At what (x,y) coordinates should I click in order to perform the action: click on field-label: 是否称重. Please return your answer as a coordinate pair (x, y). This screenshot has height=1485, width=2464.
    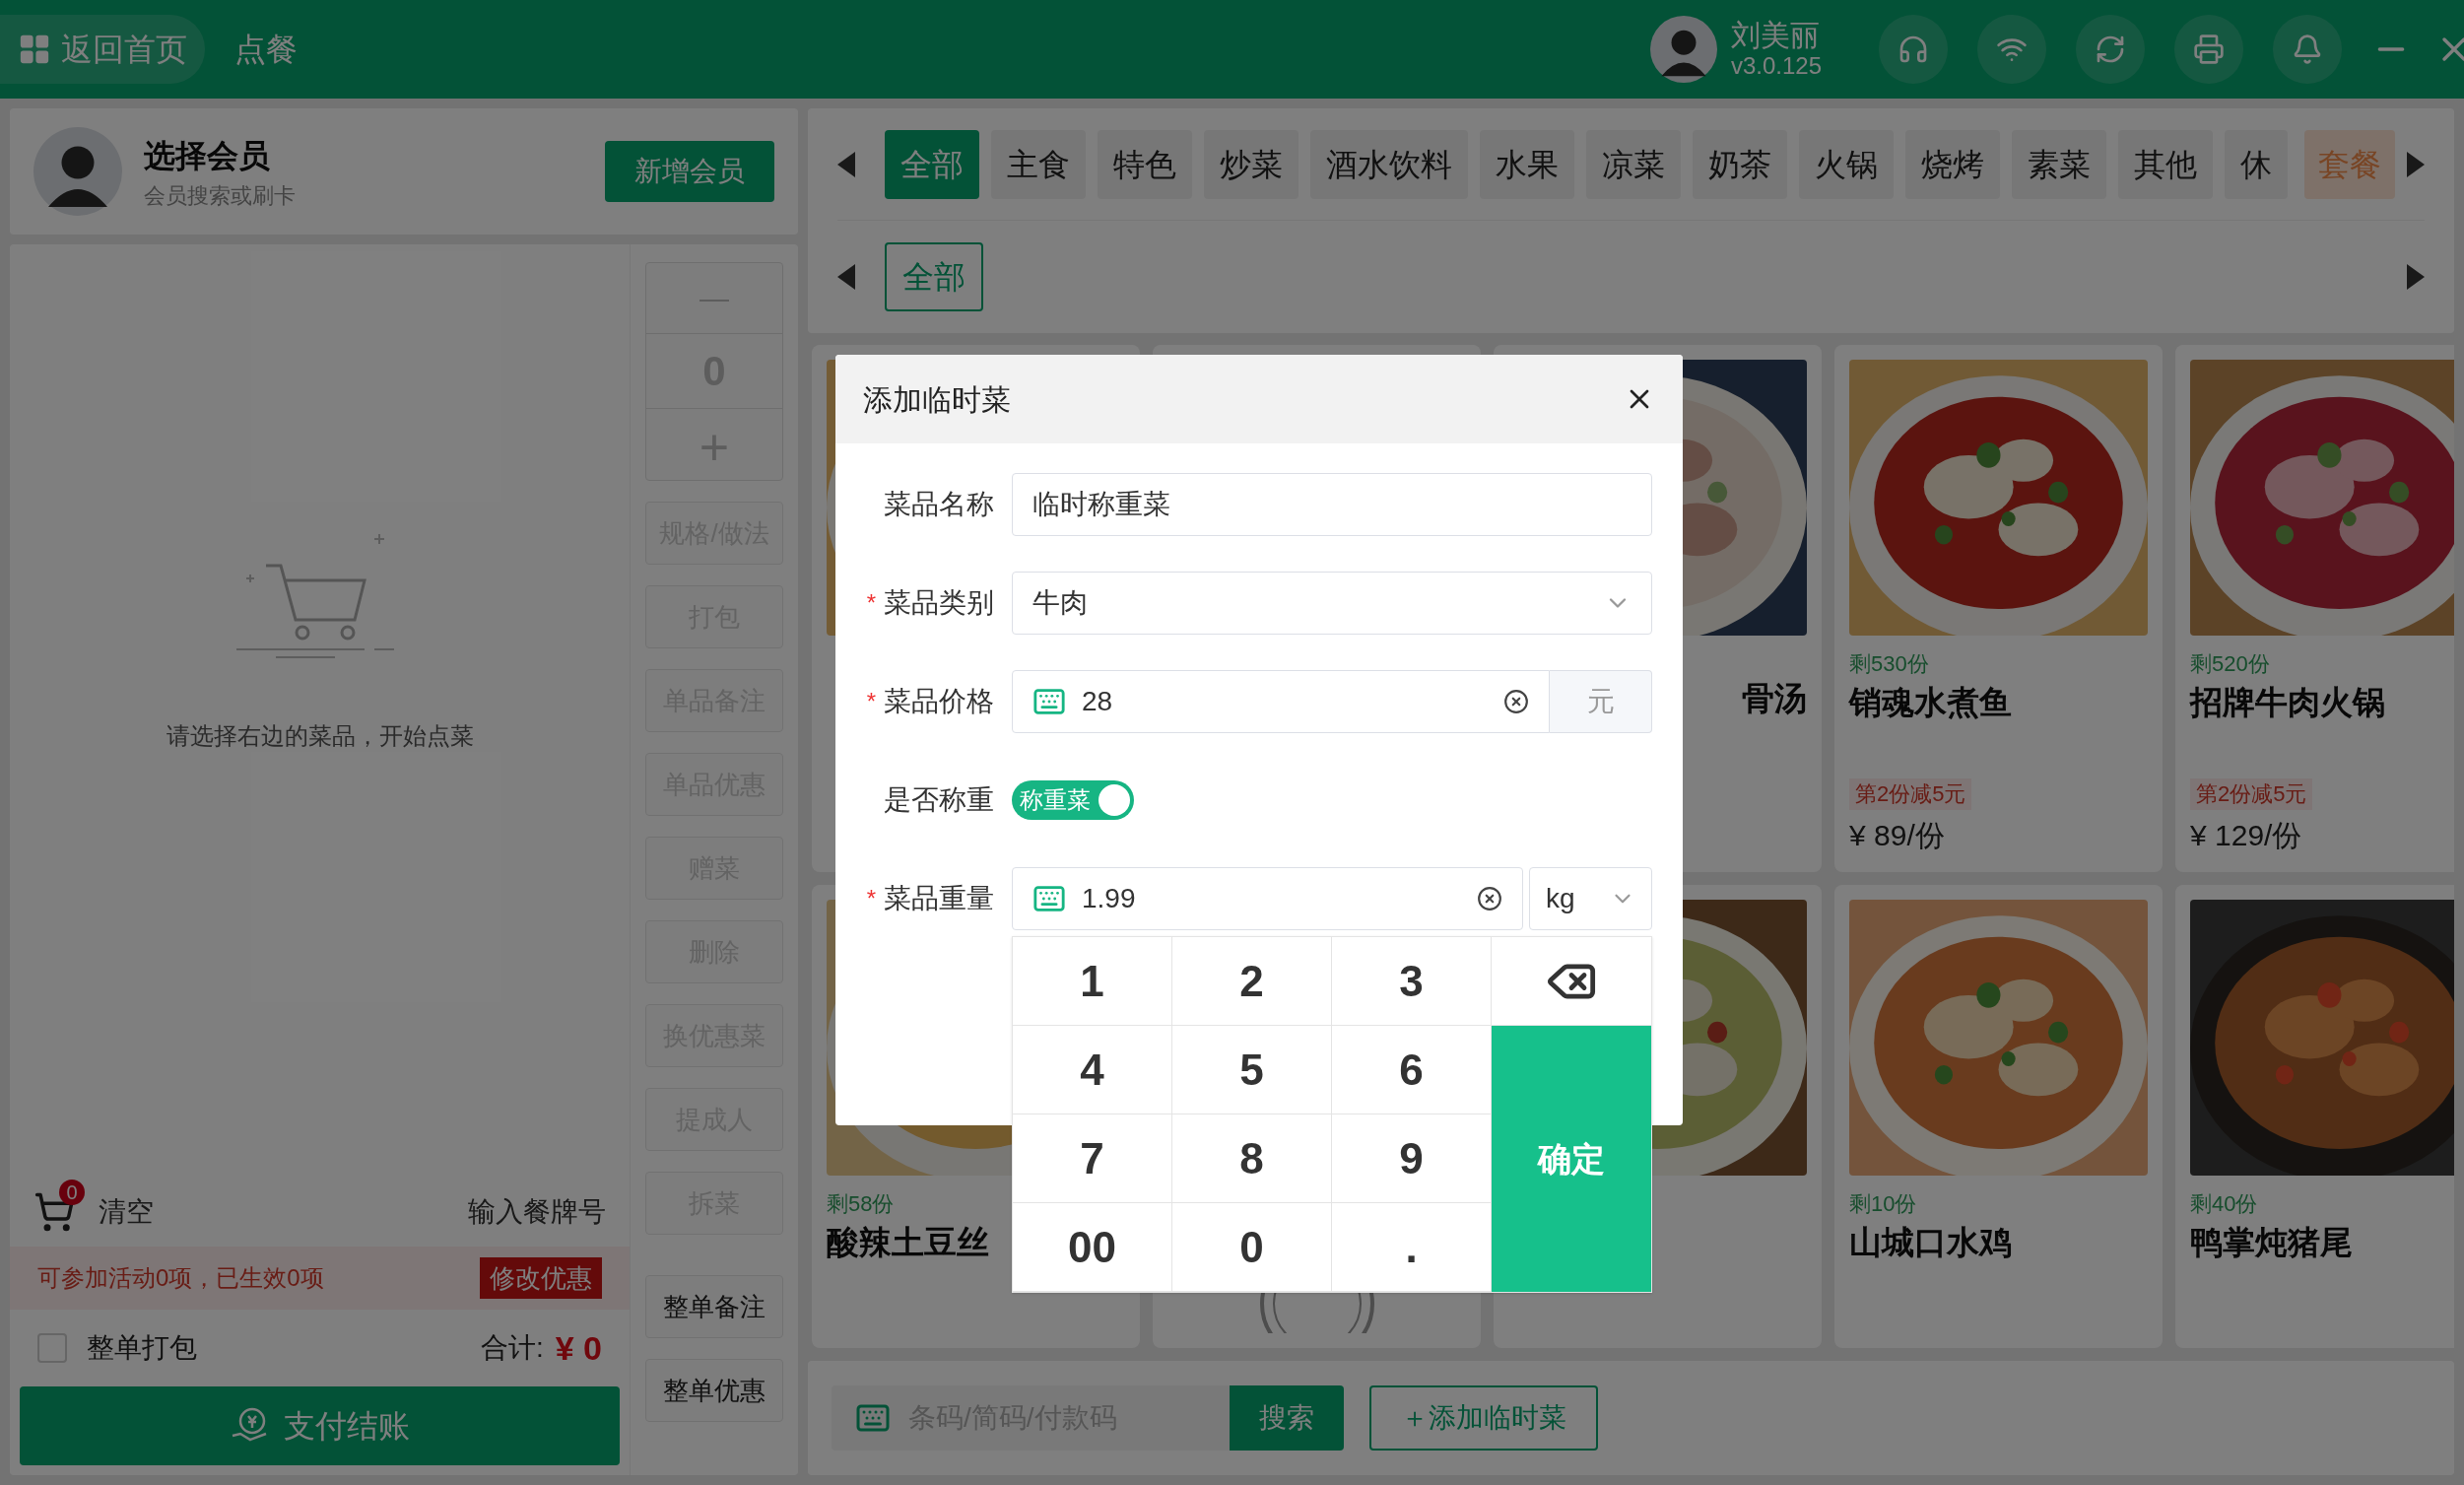
    Looking at the image, I should click on (939, 800).